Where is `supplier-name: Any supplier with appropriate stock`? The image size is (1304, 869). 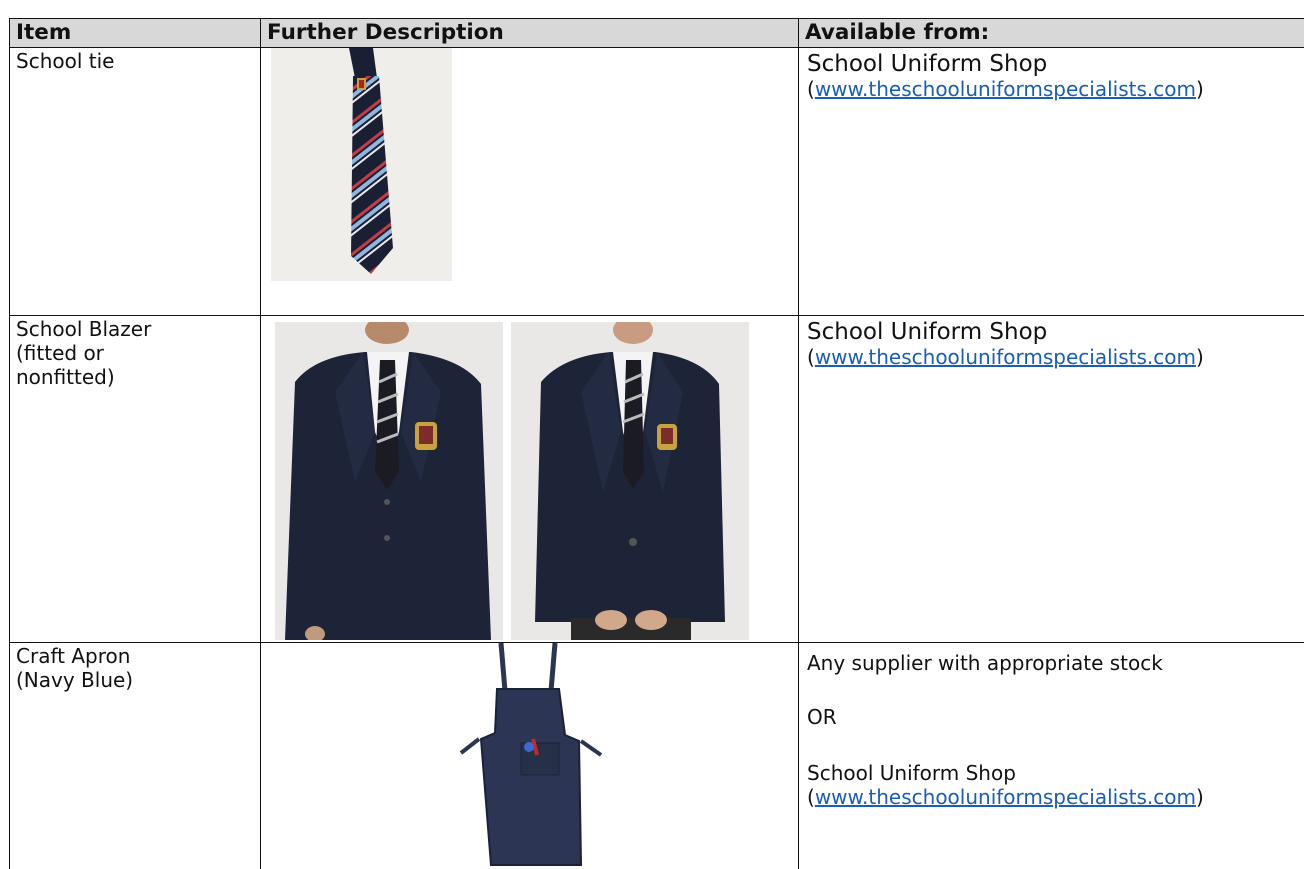 supplier-name: Any supplier with appropriate stock is located at coordinates (985, 663).